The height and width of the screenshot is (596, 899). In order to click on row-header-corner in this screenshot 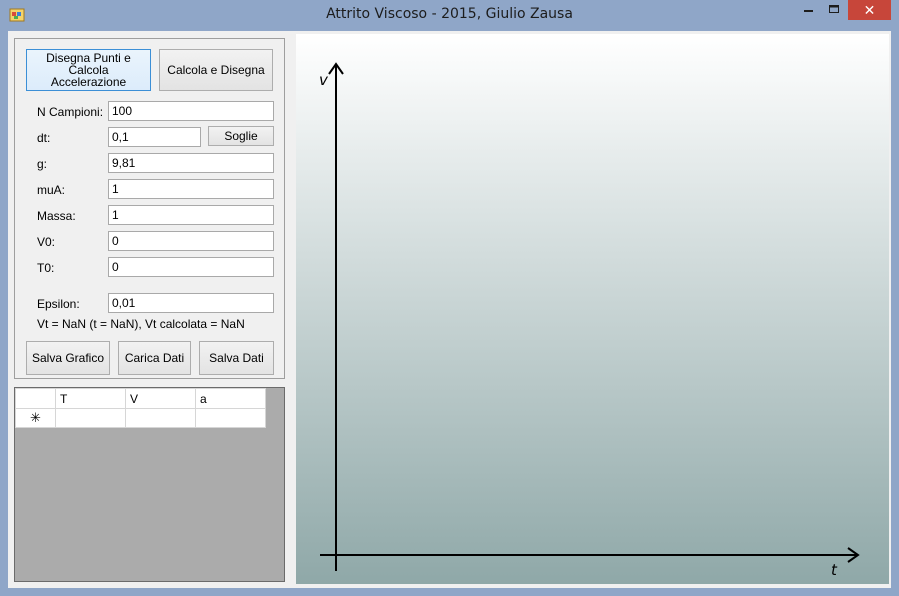, I will do `click(35, 398)`.